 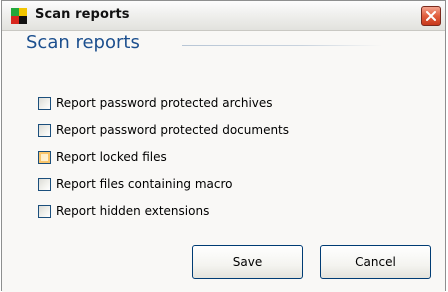 I want to click on option-hidden-extensions: Report hidden extensions, so click(x=123, y=211).